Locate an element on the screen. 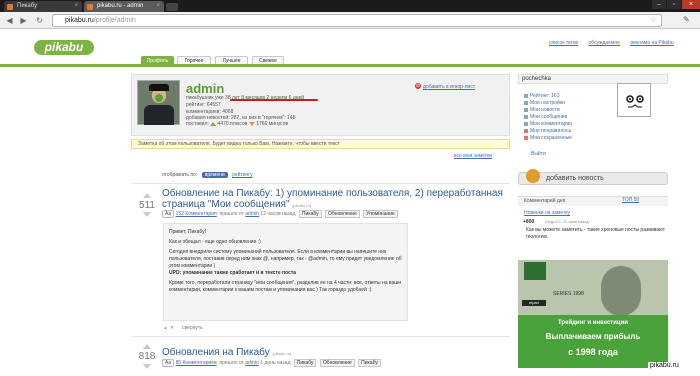  sidebar-item-messages: Мои сообщения is located at coordinates (545, 117).